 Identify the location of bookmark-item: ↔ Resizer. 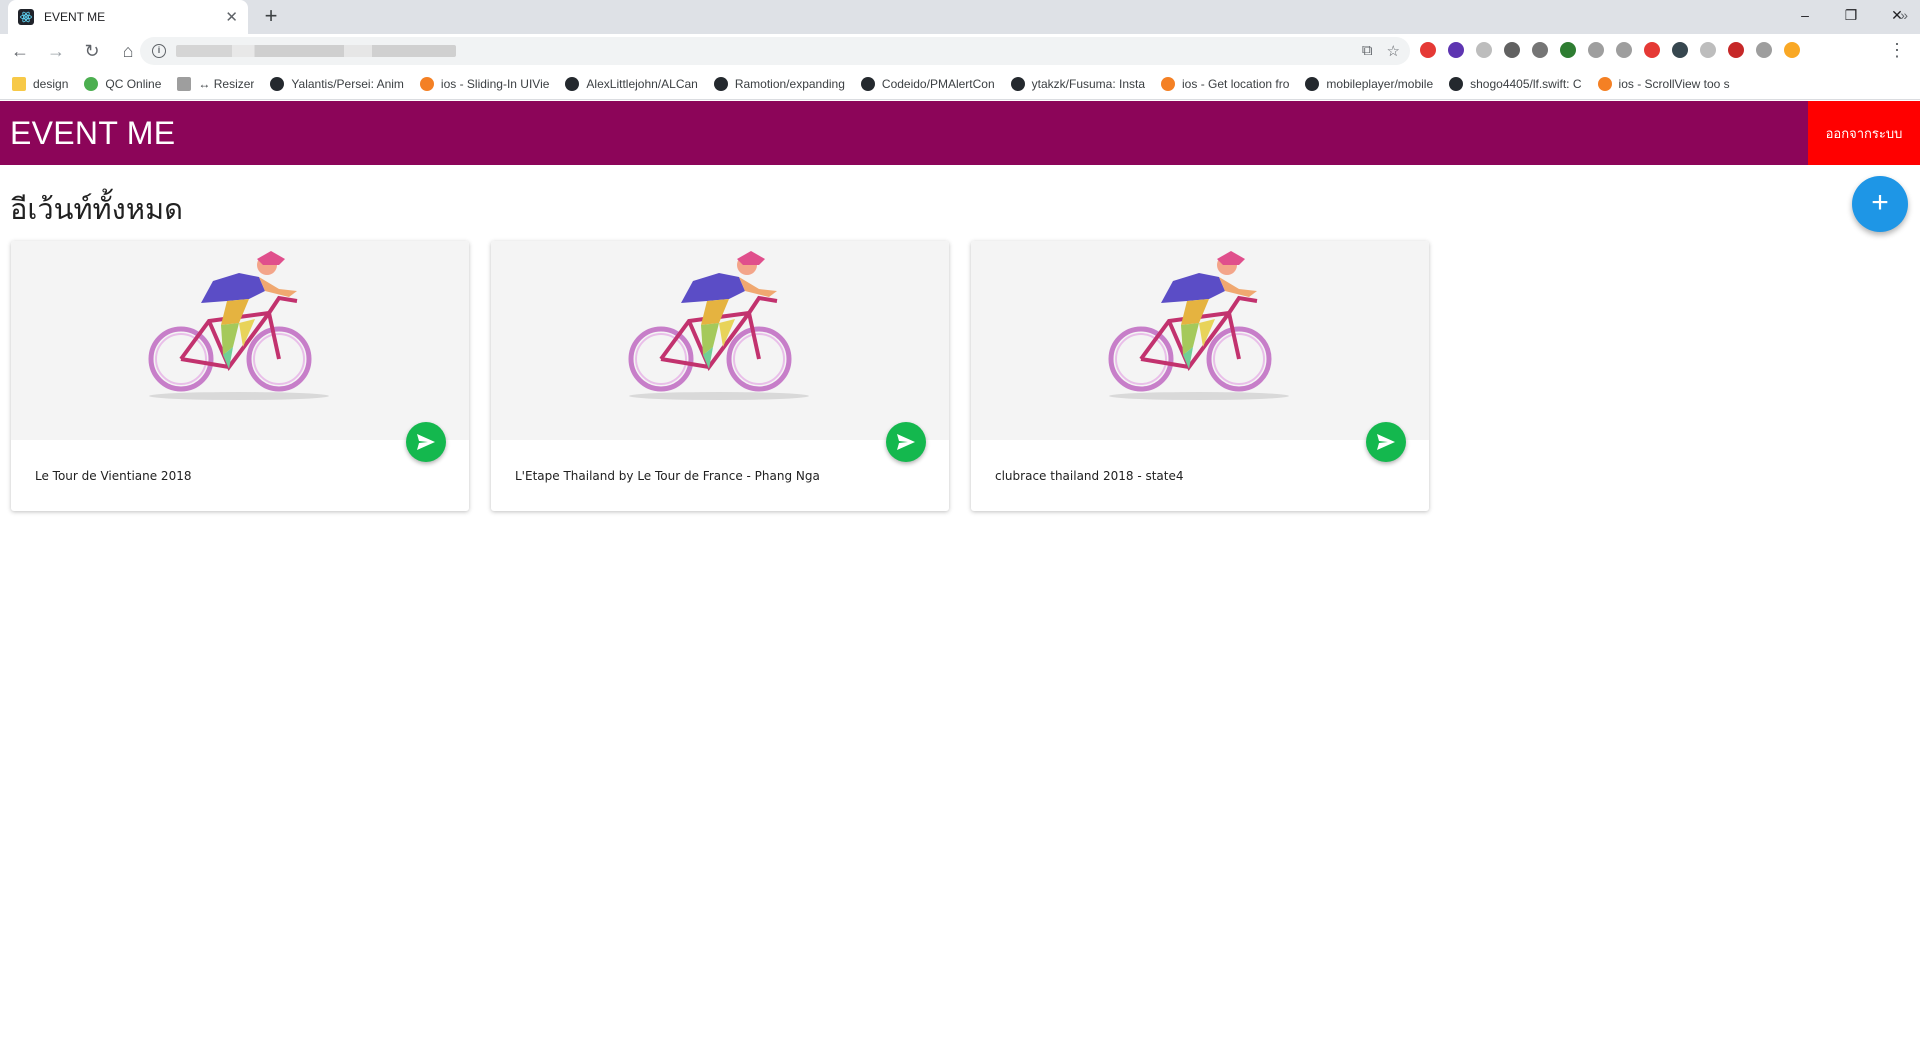
(216, 83).